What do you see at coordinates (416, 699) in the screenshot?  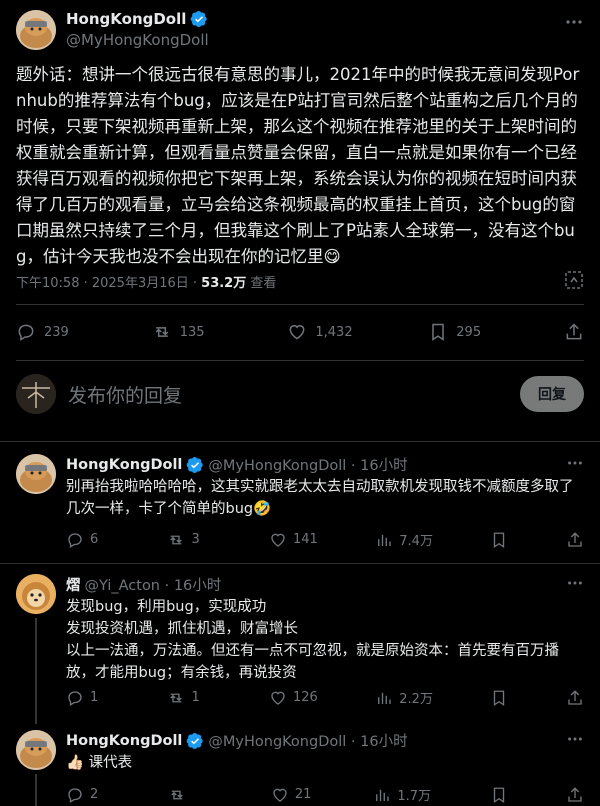 I see `view-count: 2.2万` at bounding box center [416, 699].